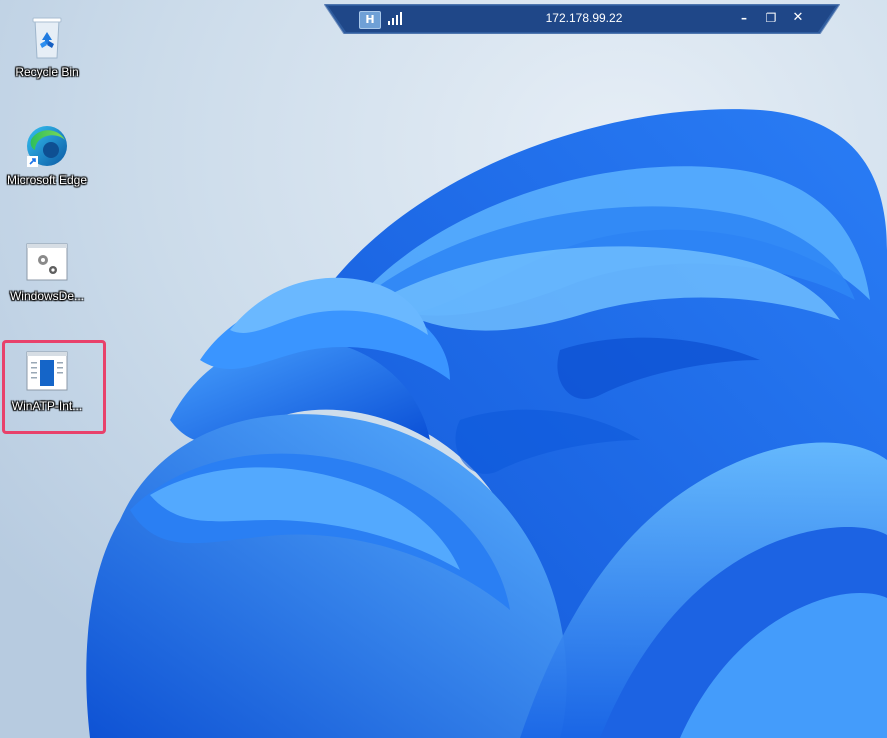 This screenshot has height=738, width=887. Describe the element at coordinates (47, 262) in the screenshot. I see `gear-window-icon` at that location.